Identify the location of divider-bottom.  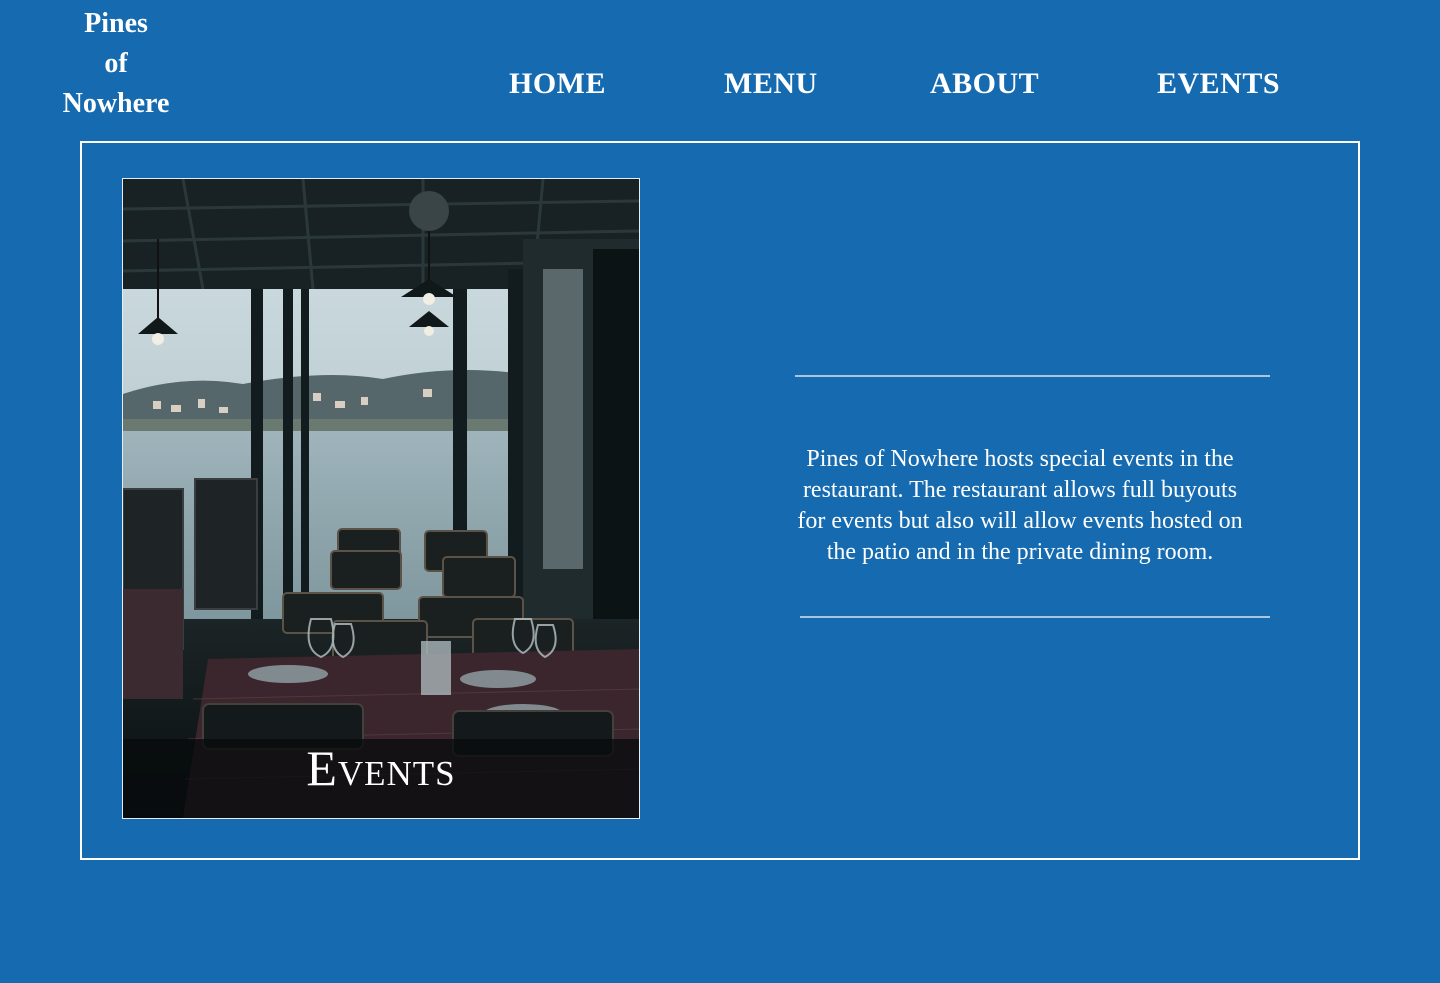
(1035, 617).